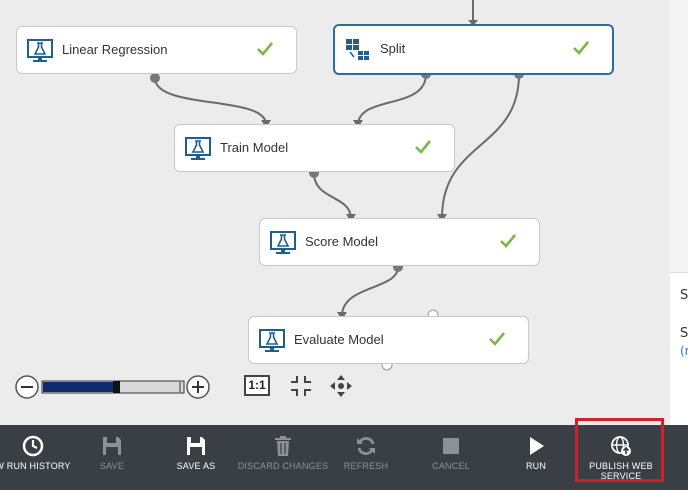  What do you see at coordinates (366, 466) in the screenshot?
I see `refresh-label: REFRESH` at bounding box center [366, 466].